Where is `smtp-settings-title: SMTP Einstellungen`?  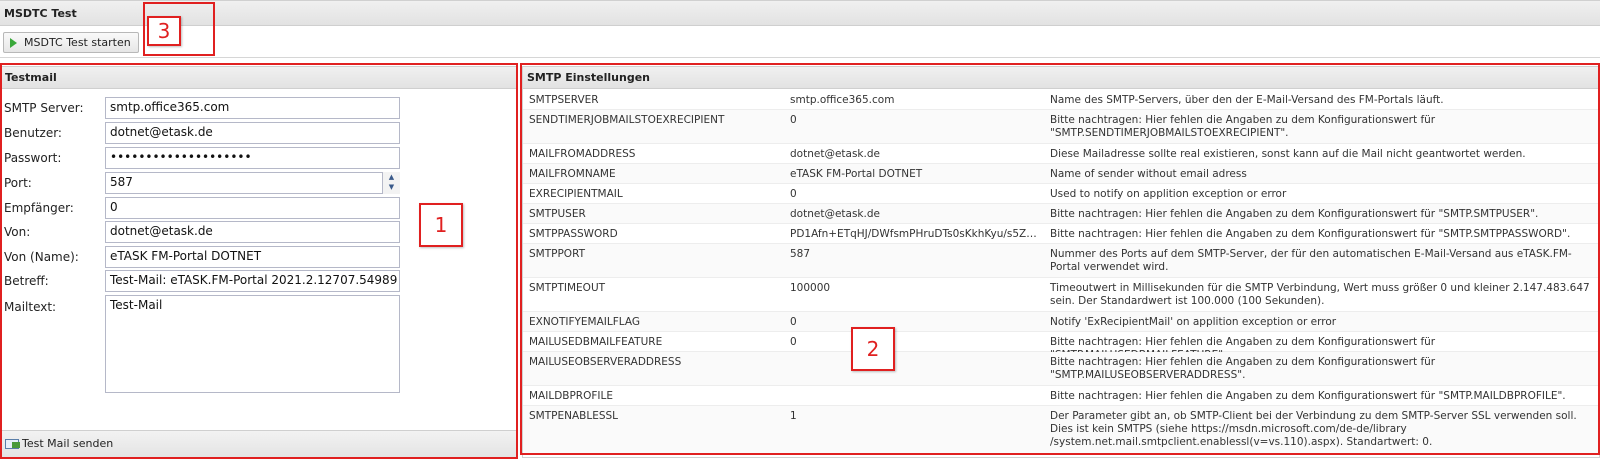
smtp-settings-title: SMTP Einstellungen is located at coordinates (1061, 78).